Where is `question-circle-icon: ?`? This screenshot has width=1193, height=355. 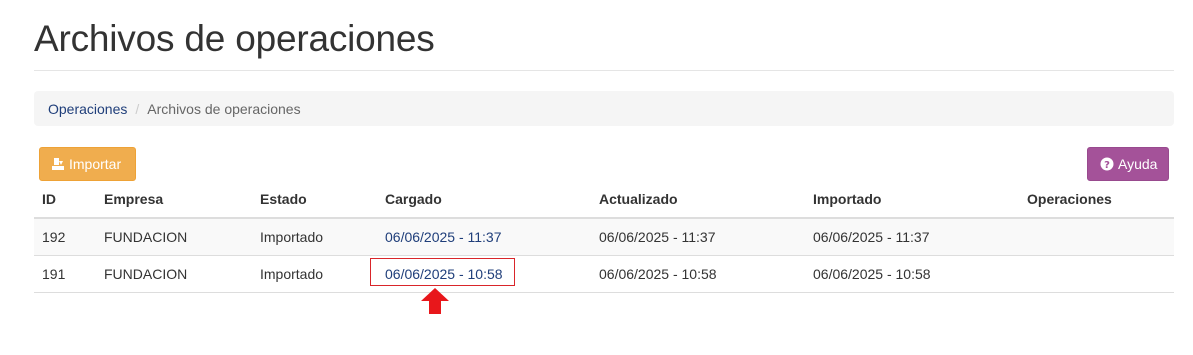 question-circle-icon: ? is located at coordinates (1107, 164).